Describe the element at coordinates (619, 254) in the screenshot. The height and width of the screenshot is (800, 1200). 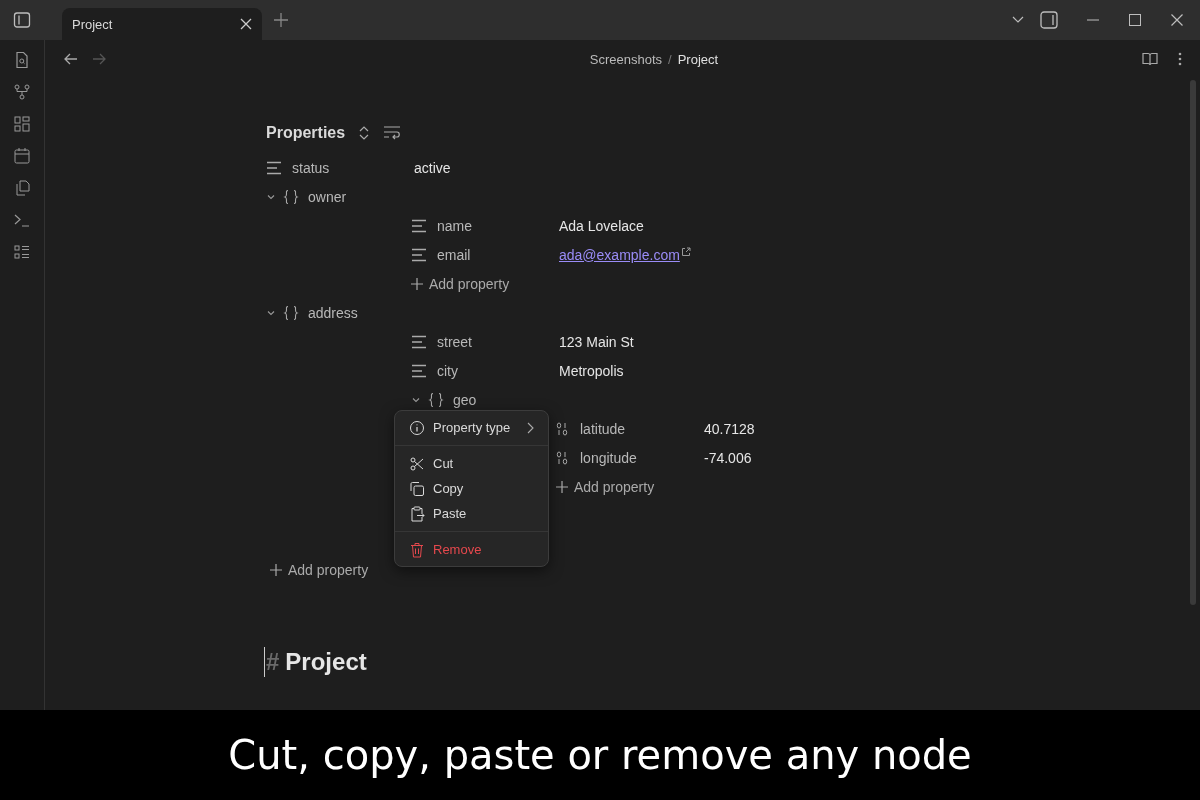
I see `email-link: ada@example.com` at that location.